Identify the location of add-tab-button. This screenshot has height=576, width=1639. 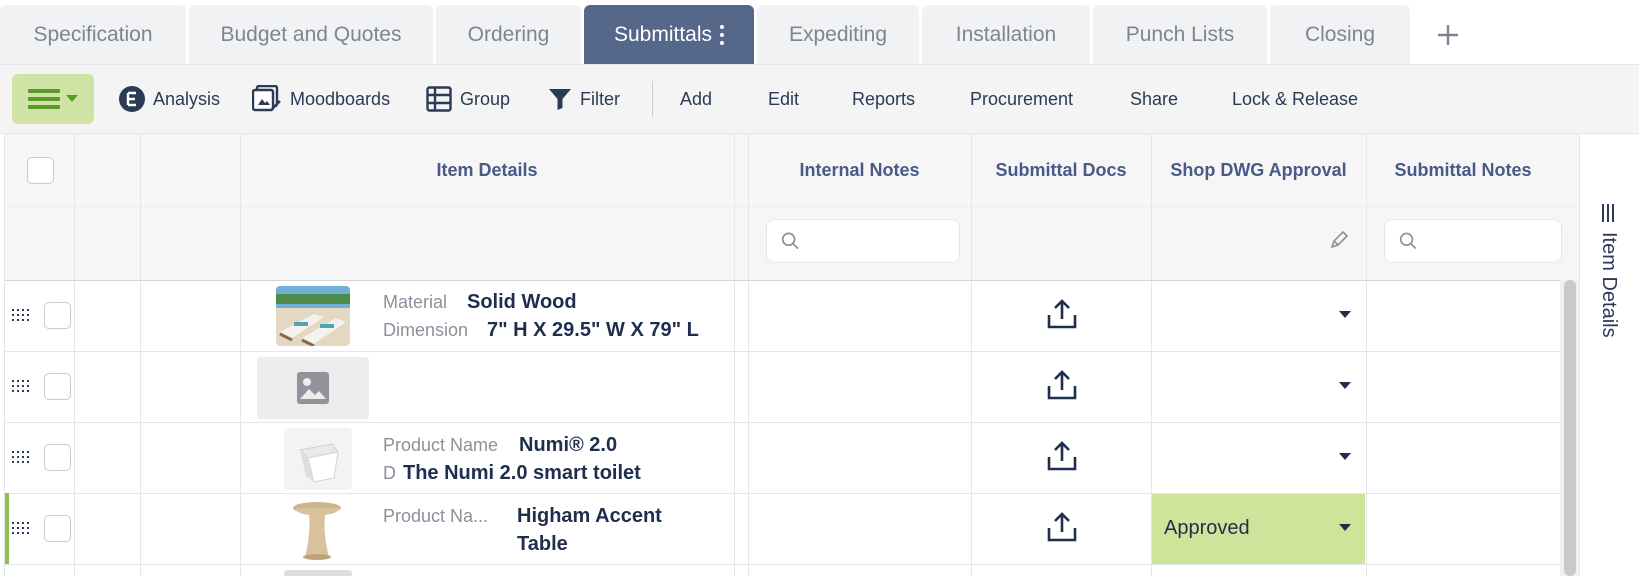
(1448, 34).